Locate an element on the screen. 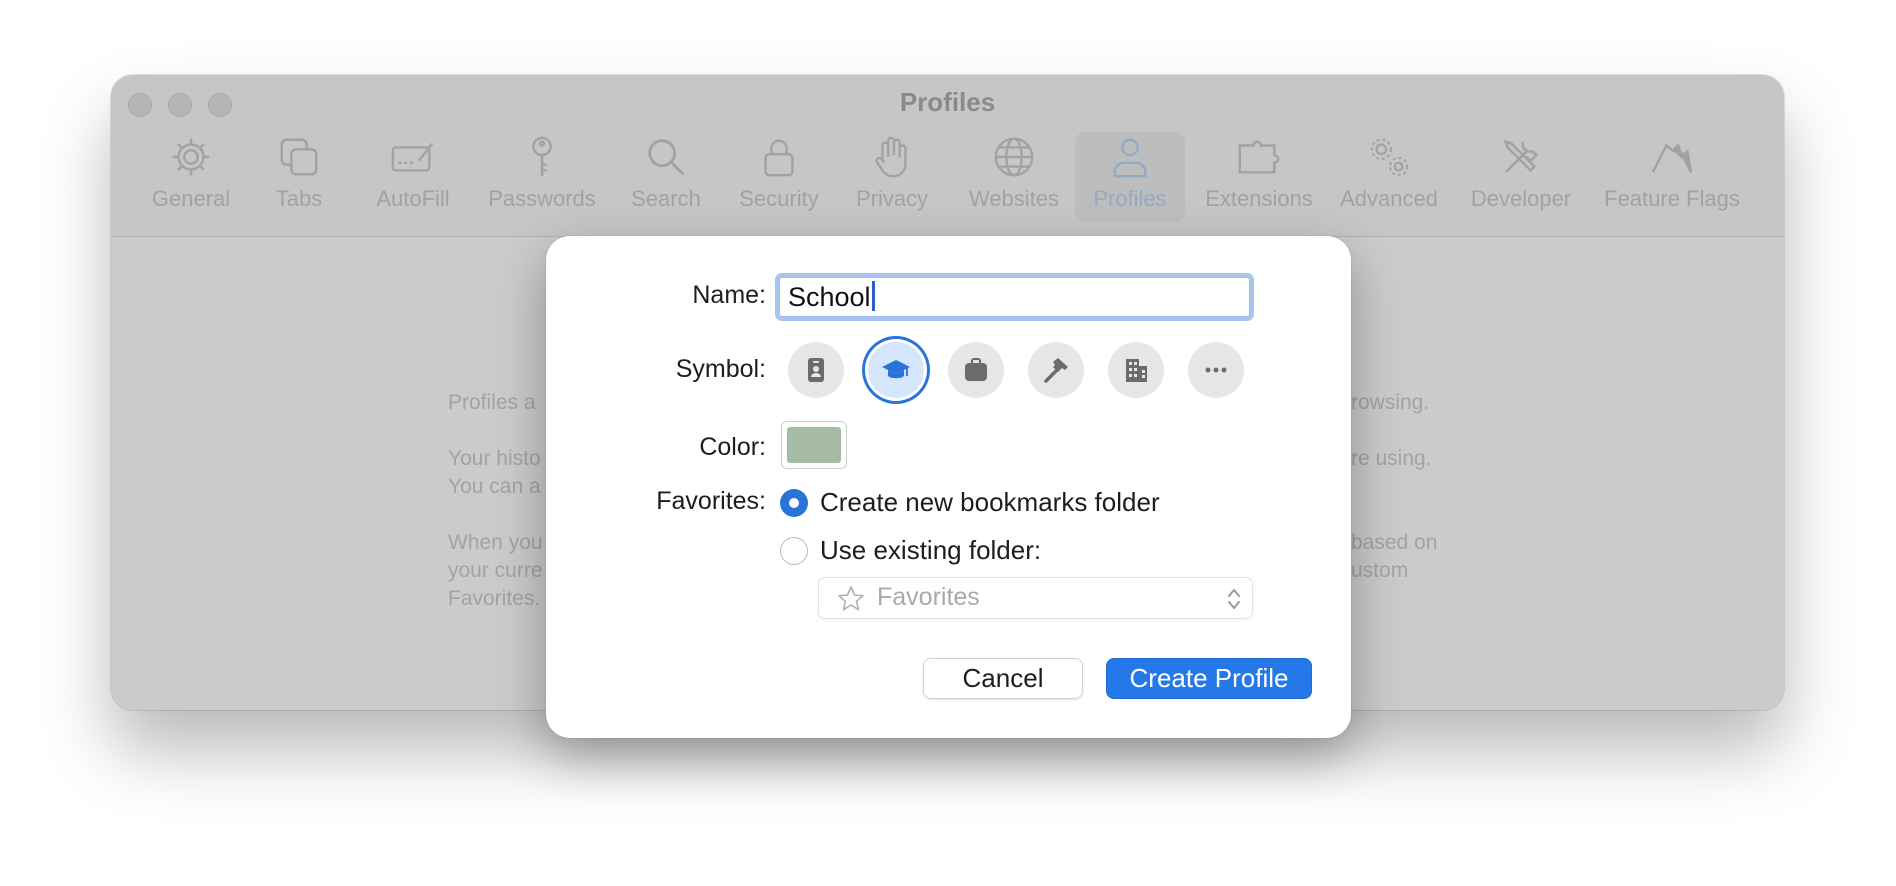 This screenshot has width=1896, height=886. graduation-cap-icon is located at coordinates (896, 369).